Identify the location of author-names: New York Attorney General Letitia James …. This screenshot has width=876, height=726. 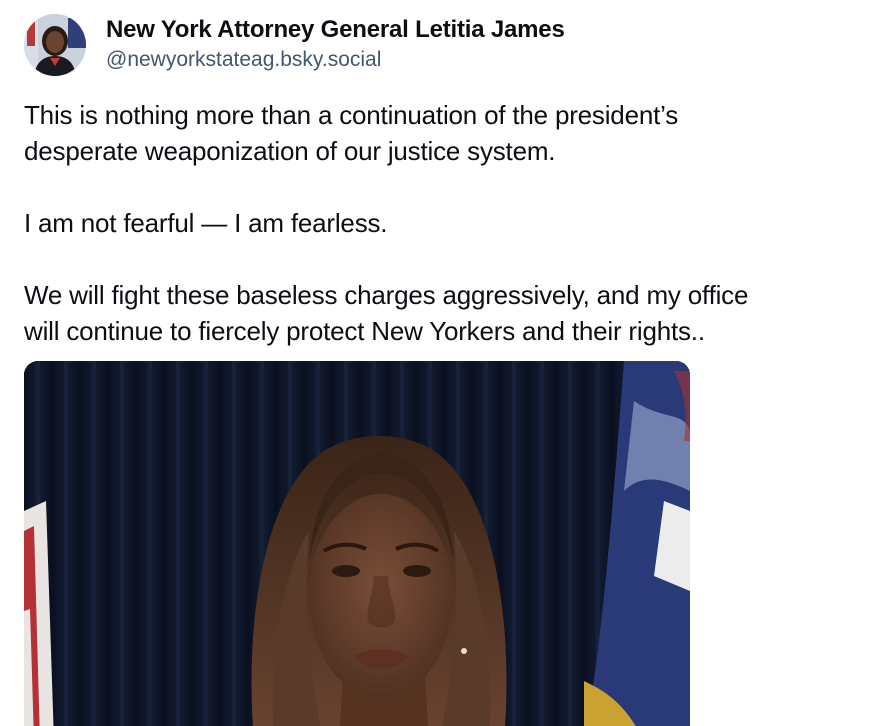
(335, 44).